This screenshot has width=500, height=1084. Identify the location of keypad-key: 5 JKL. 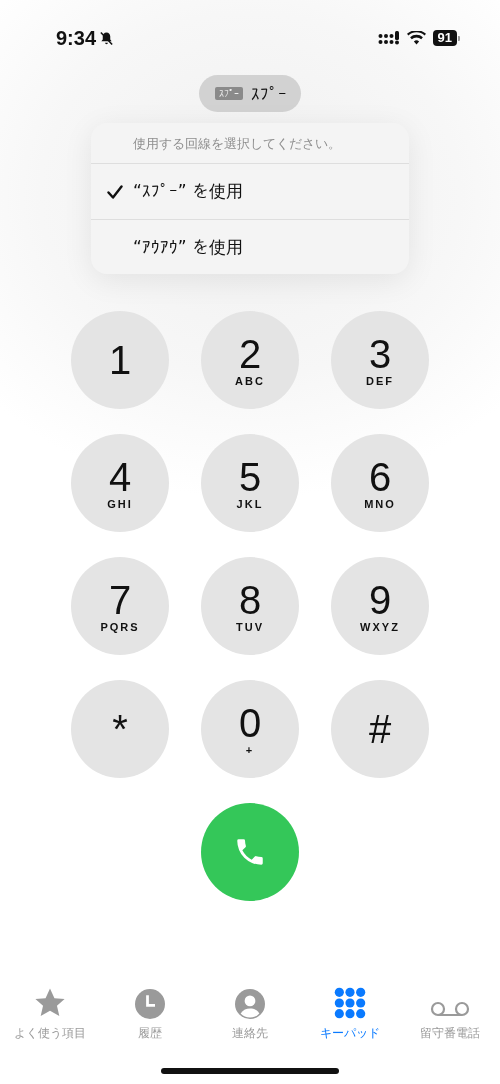
(250, 483).